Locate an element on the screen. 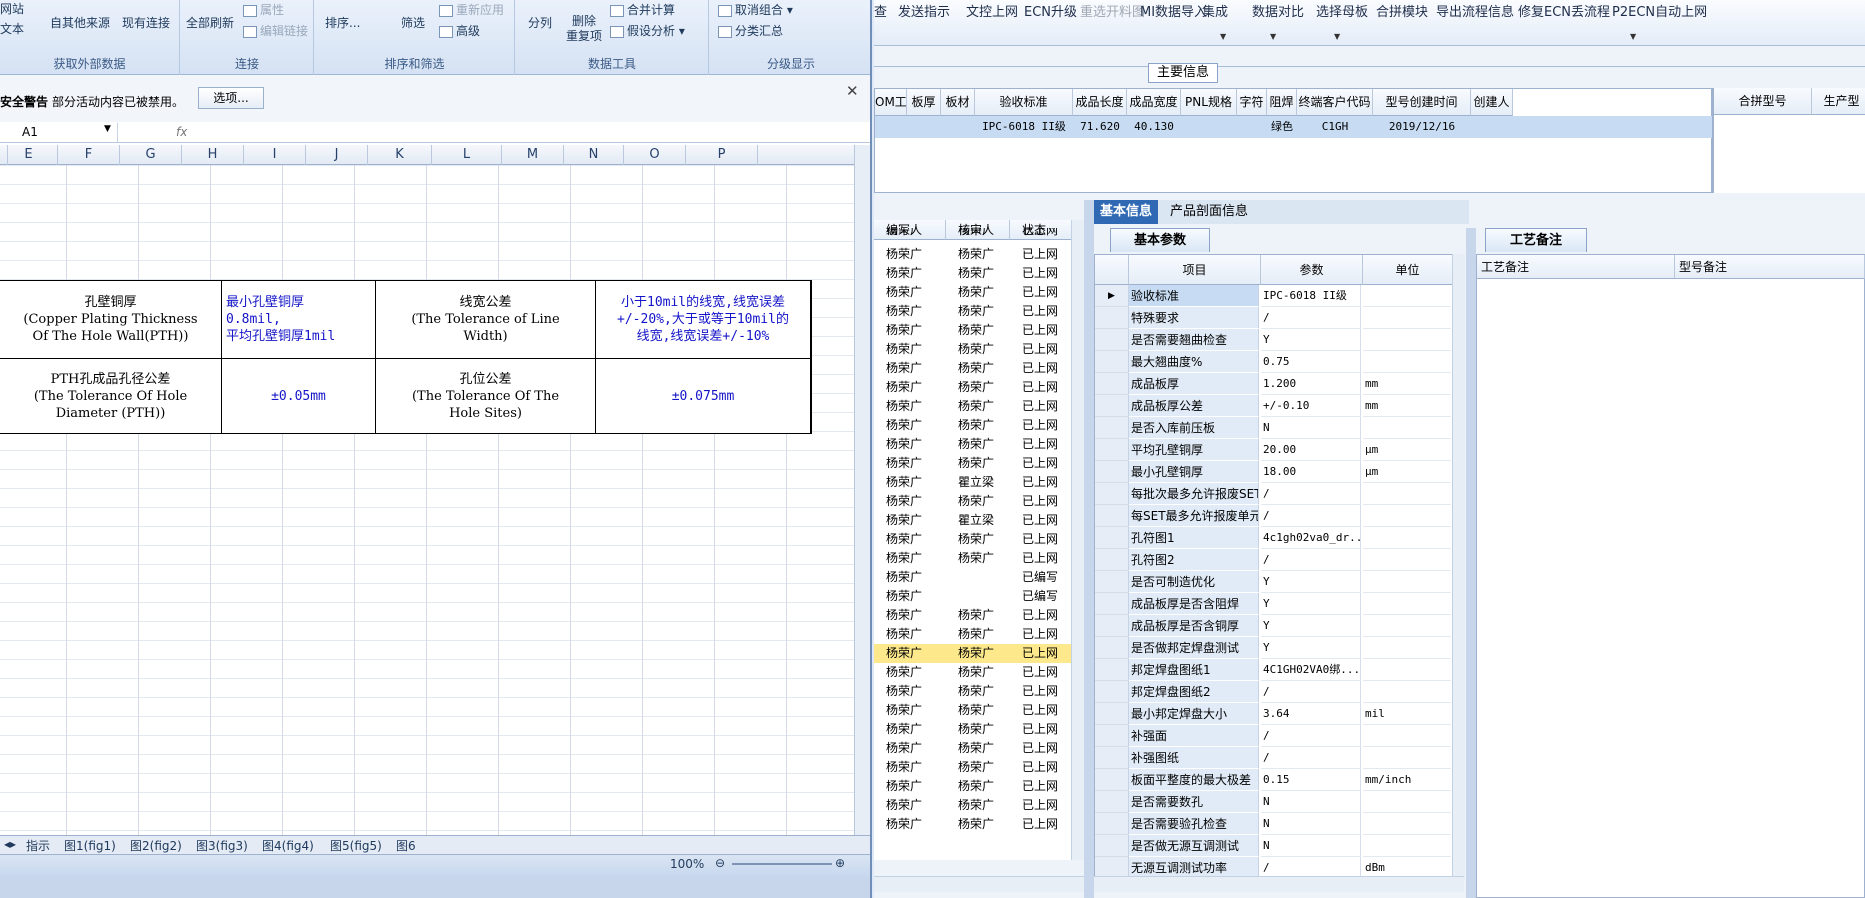  table-row: ▶ 验收标准 IPC-6018 II级 is located at coordinates (1275, 296).